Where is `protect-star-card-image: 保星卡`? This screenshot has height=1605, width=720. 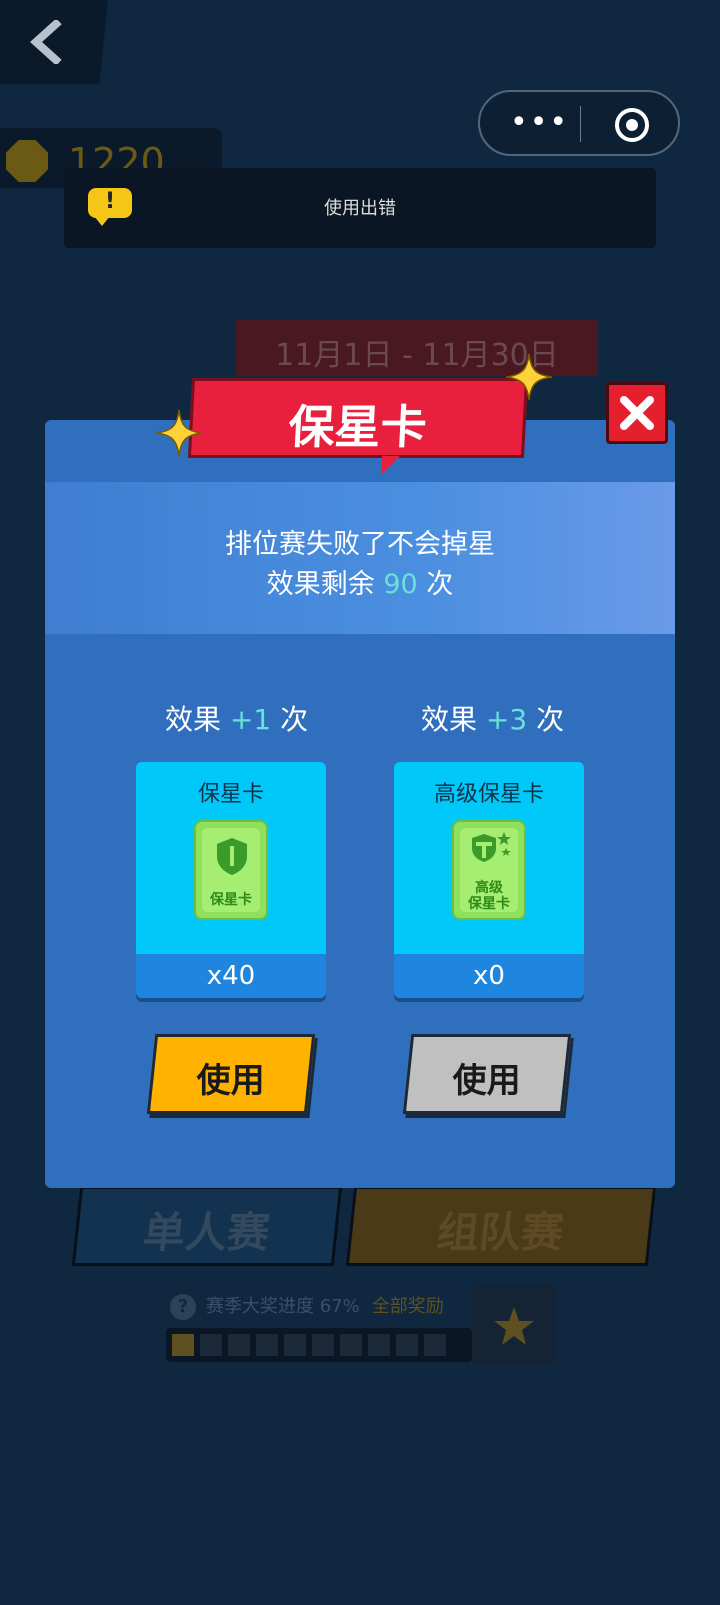
protect-star-card-image: 保星卡 is located at coordinates (231, 870).